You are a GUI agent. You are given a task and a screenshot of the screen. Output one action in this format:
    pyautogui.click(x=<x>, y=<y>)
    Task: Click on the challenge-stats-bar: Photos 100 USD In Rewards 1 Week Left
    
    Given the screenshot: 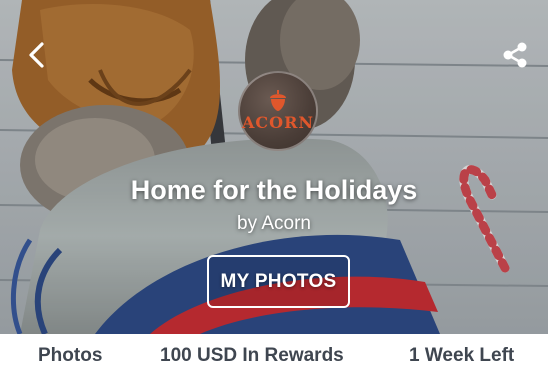 What is the action you would take?
    pyautogui.click(x=274, y=355)
    